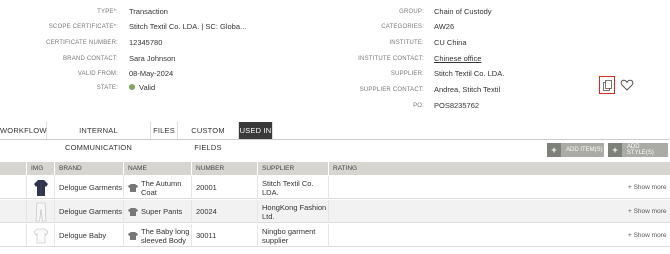 Image resolution: width=670 pixels, height=254 pixels. I want to click on name-cell: The Autumn Coat, so click(158, 187).